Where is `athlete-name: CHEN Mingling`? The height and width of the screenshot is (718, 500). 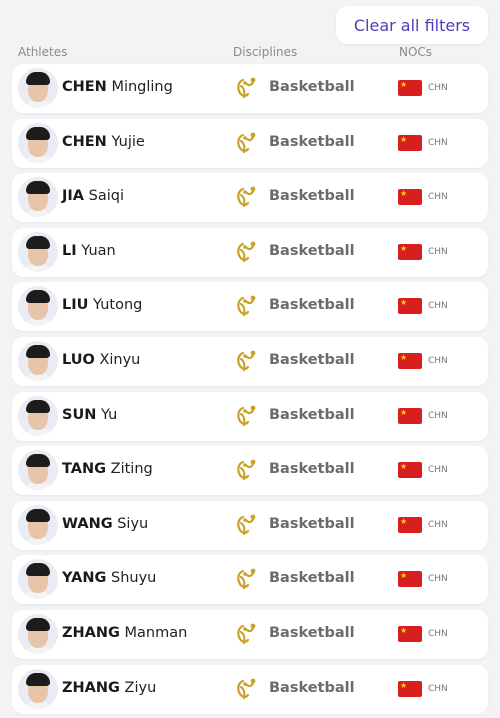 athlete-name: CHEN Mingling is located at coordinates (117, 87).